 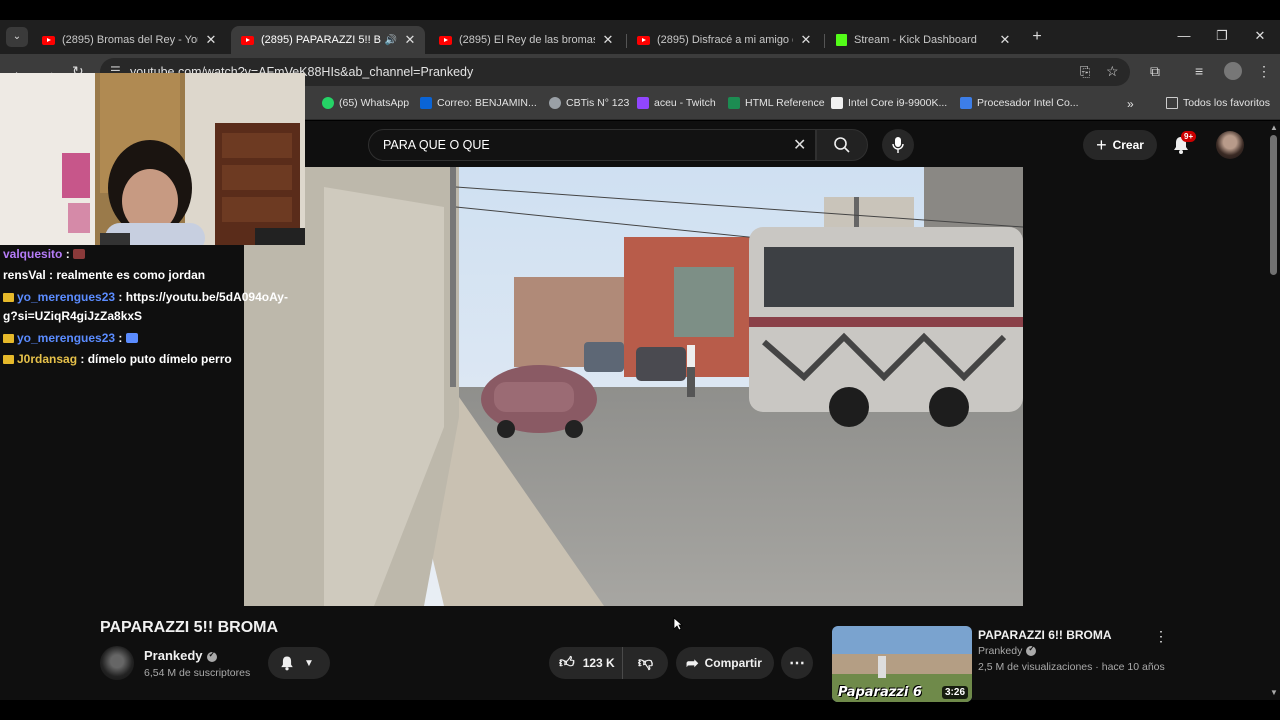 I want to click on bell-ringing-icon, so click(x=287, y=663).